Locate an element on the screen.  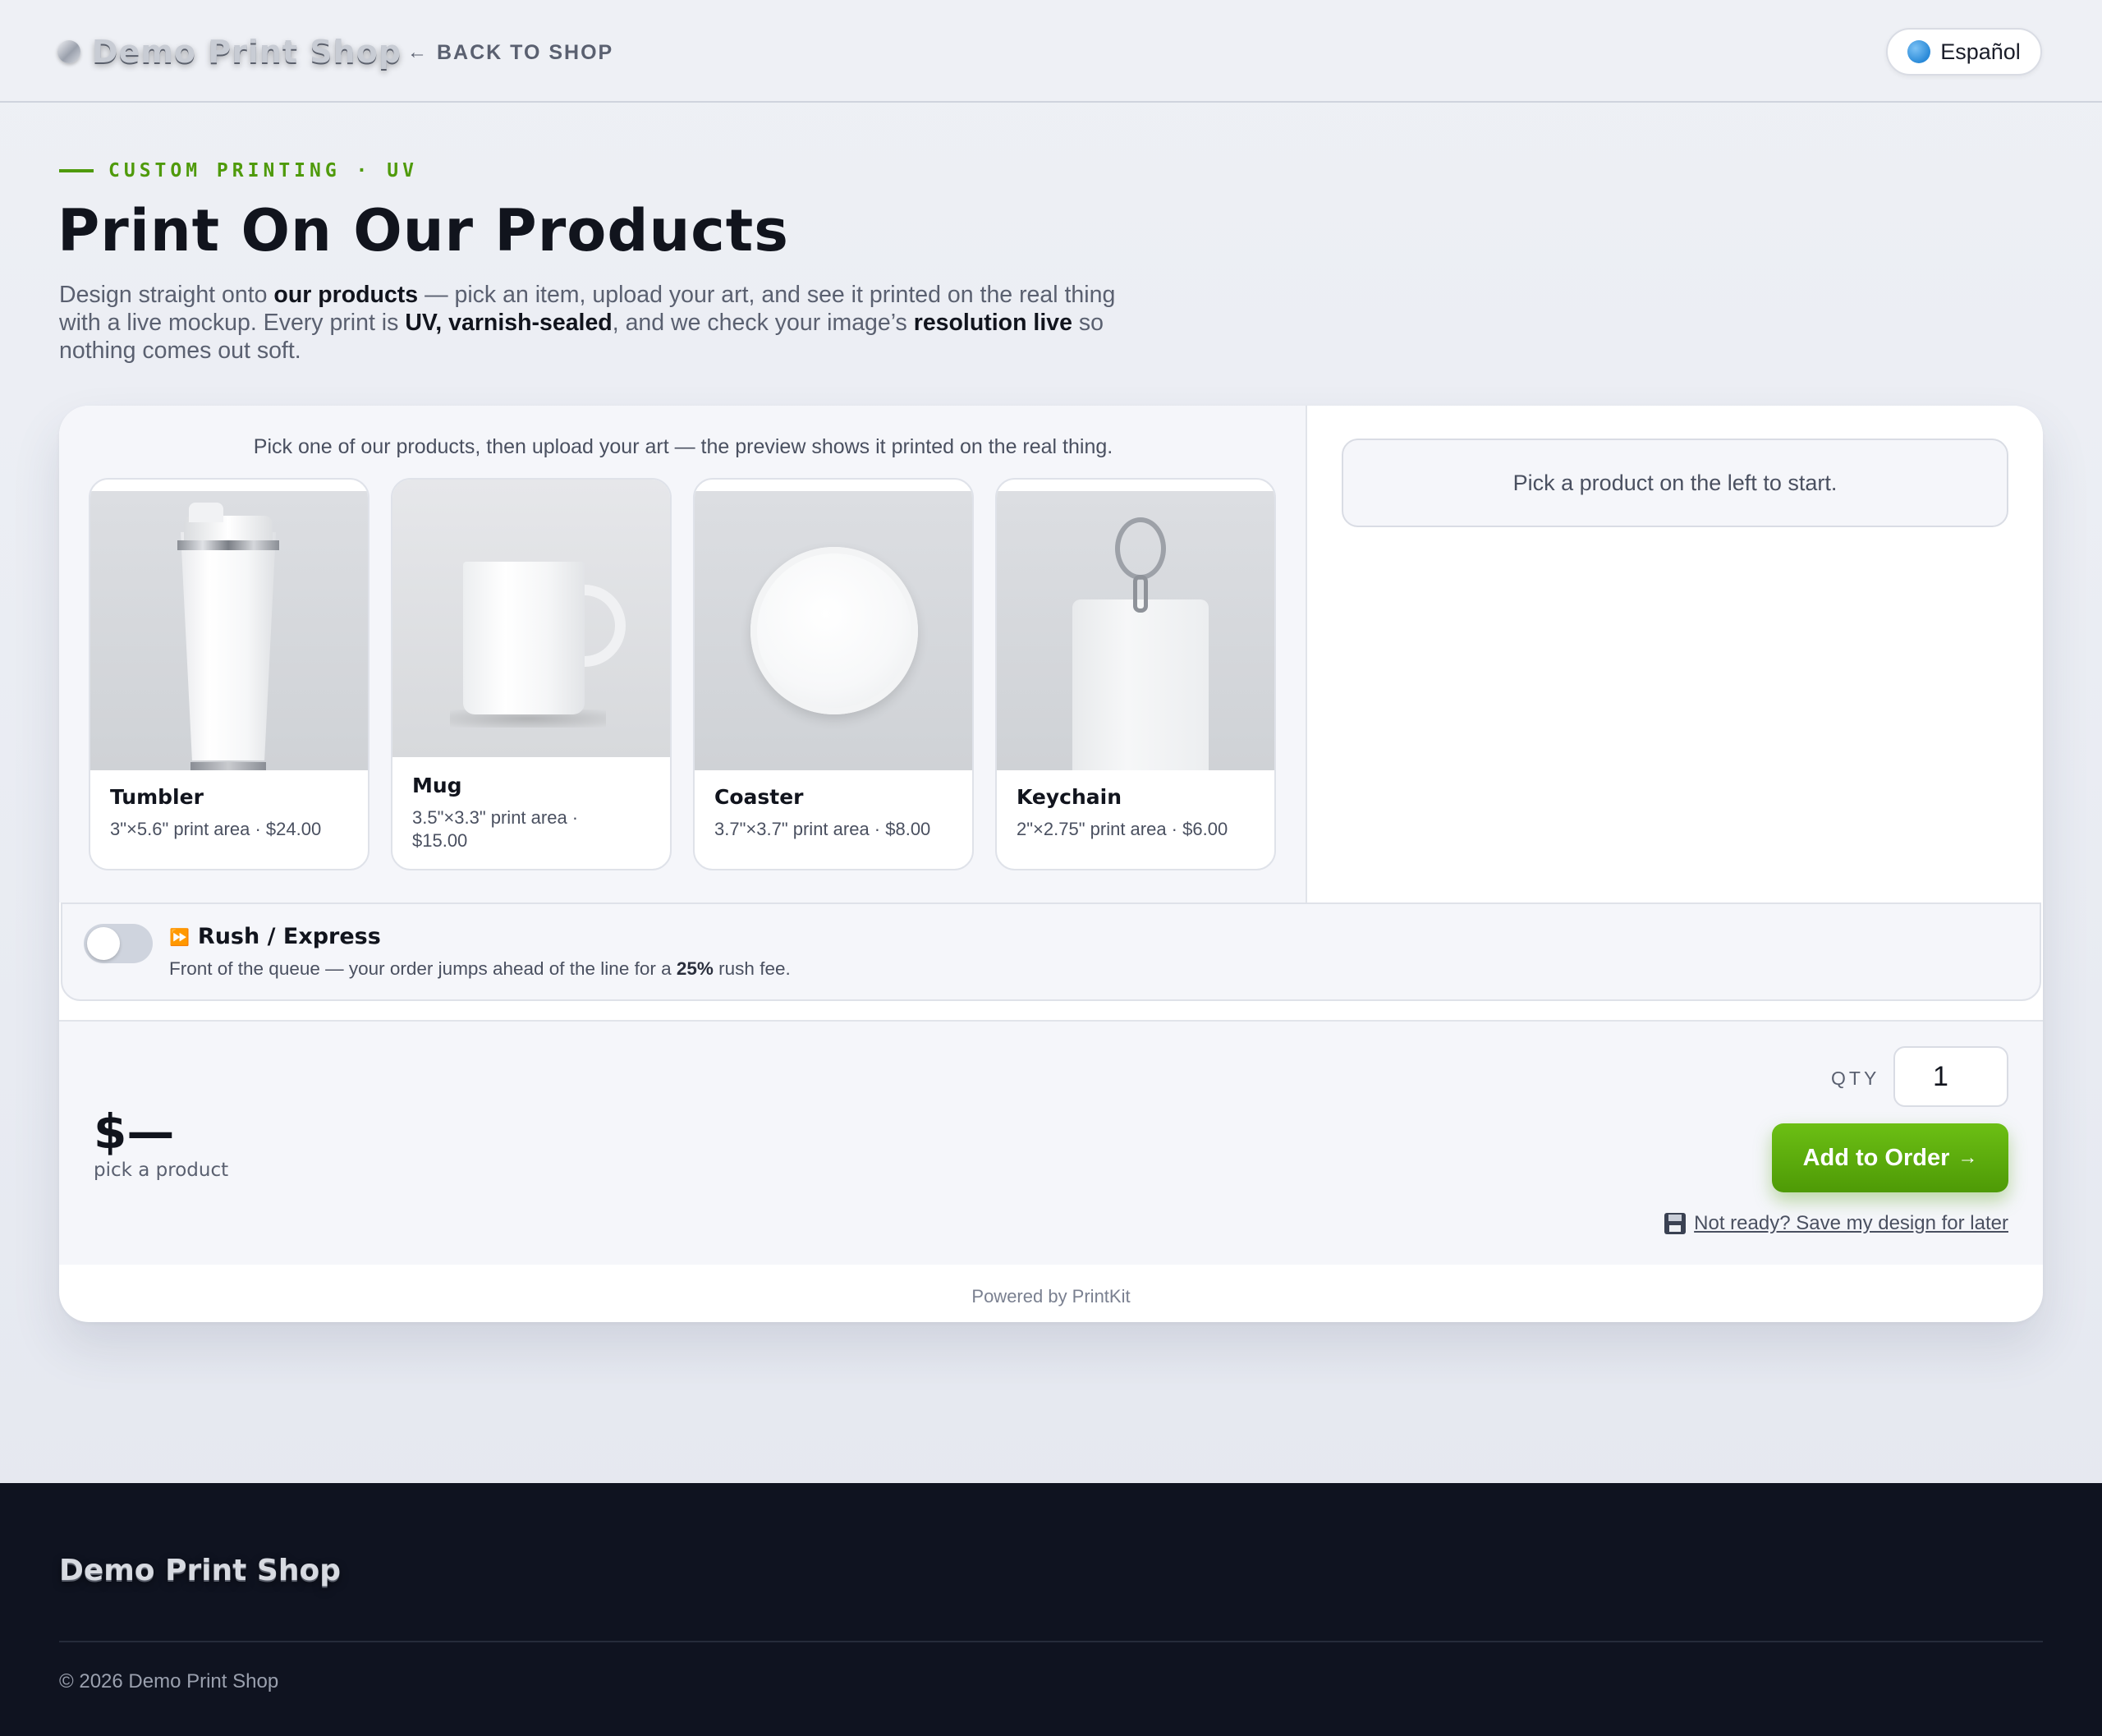
logo-mark-icon is located at coordinates (68, 51).